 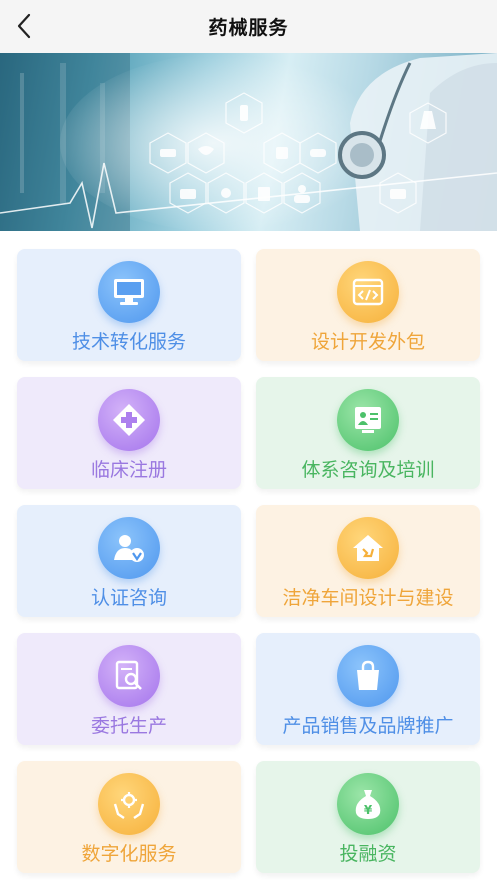 I want to click on monitor-icon, so click(x=129, y=292).